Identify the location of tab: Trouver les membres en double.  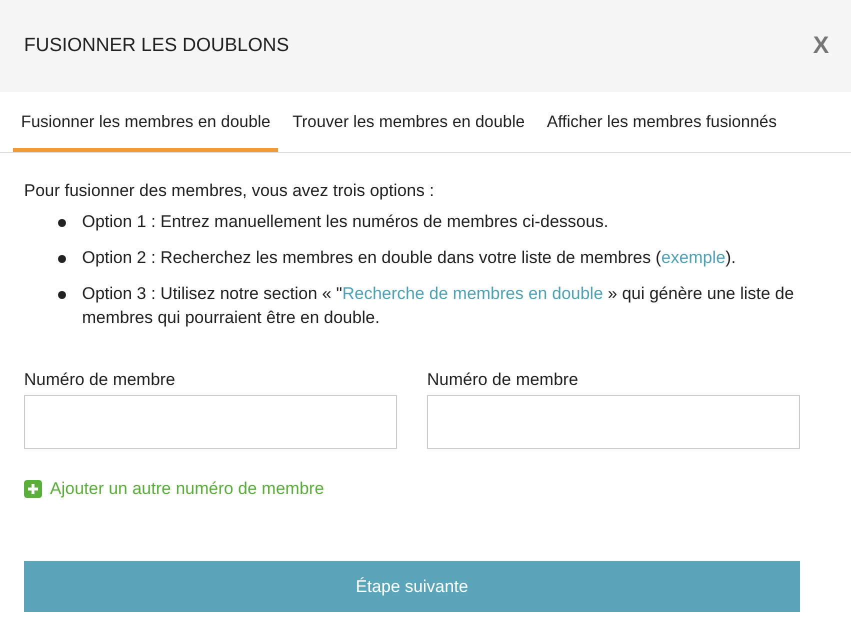
(408, 122).